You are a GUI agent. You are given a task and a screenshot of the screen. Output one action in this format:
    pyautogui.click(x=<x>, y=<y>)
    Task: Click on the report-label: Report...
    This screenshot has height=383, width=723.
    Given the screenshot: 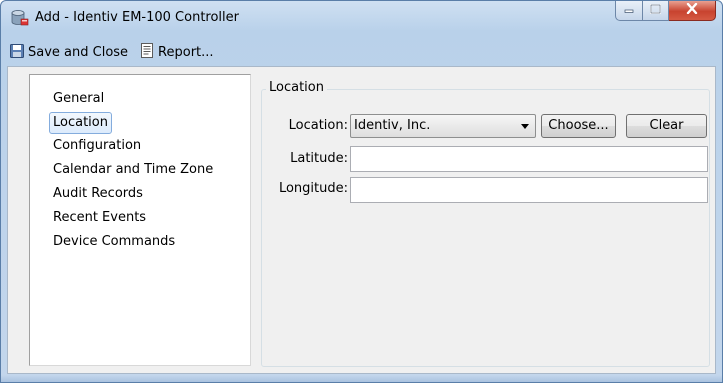 What is the action you would take?
    pyautogui.click(x=186, y=52)
    